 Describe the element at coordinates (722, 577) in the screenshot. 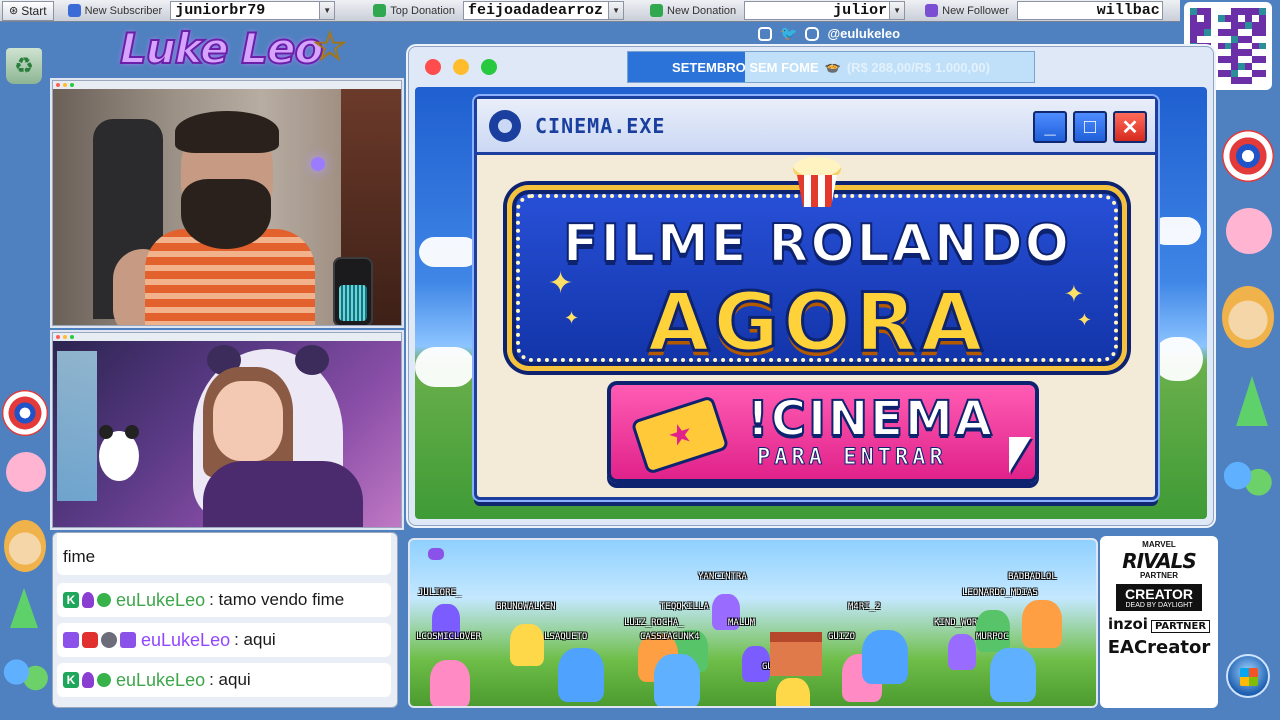

I see `viewer-name-tag: YANCINTRA` at that location.